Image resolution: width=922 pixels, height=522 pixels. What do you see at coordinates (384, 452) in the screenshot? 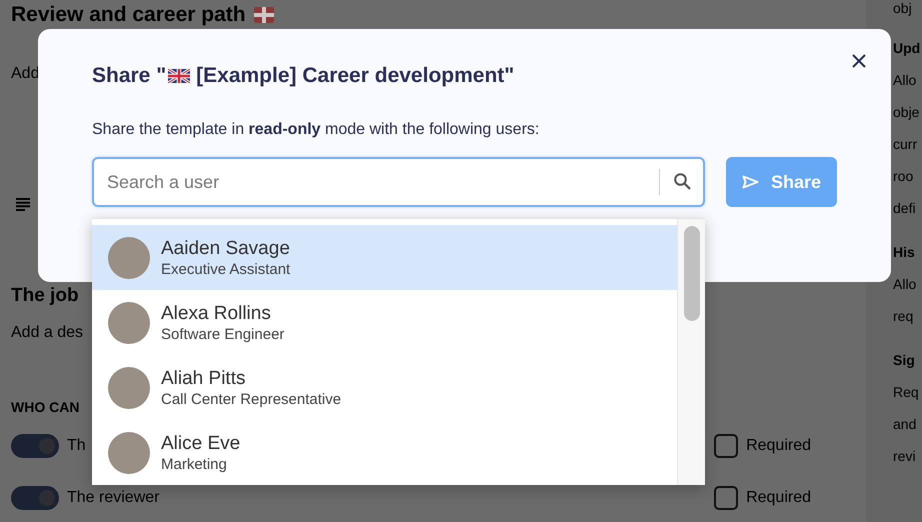
I see `user-option: Alice Eve Marketing` at bounding box center [384, 452].